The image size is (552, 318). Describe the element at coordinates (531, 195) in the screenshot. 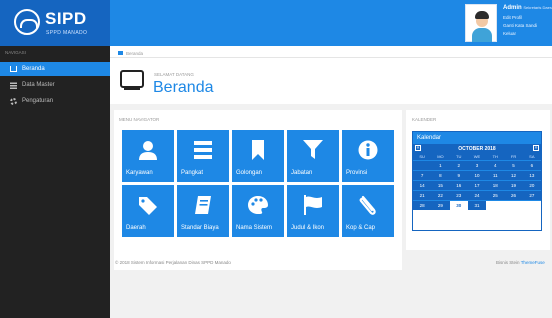

I see `calendar-day: 27` at that location.